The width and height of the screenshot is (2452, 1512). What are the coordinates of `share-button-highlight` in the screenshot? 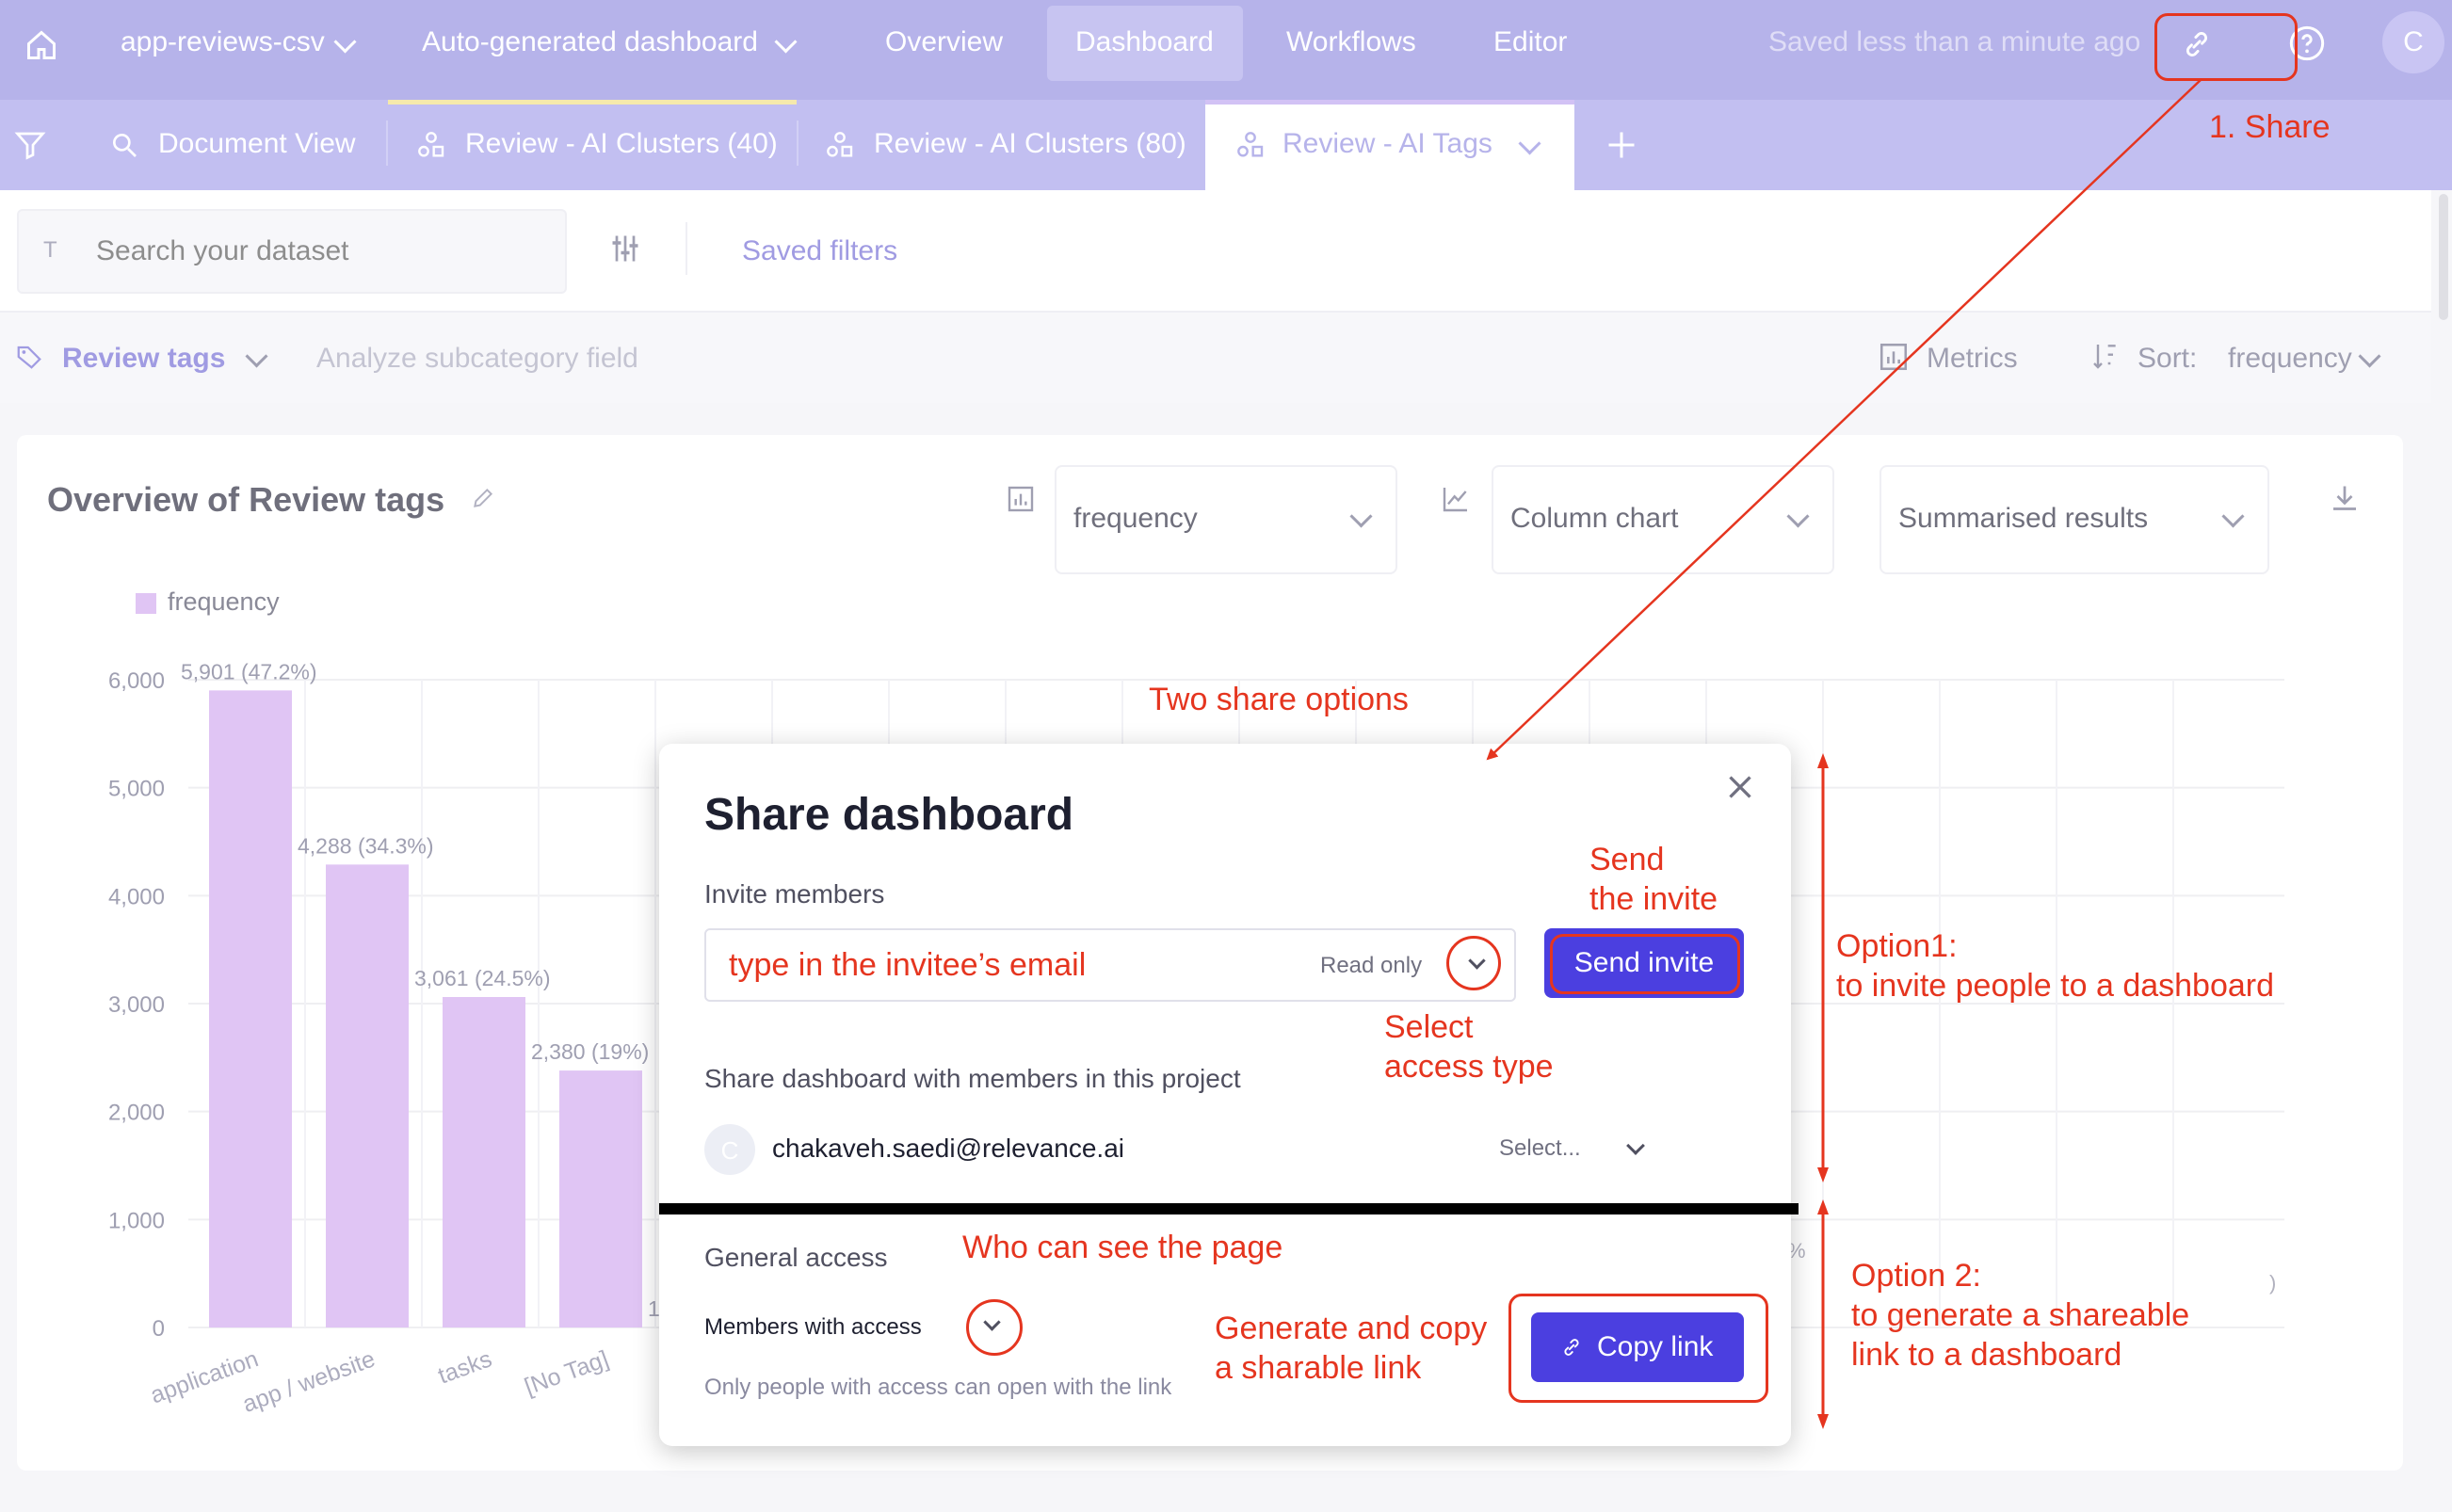 It's located at (2226, 47).